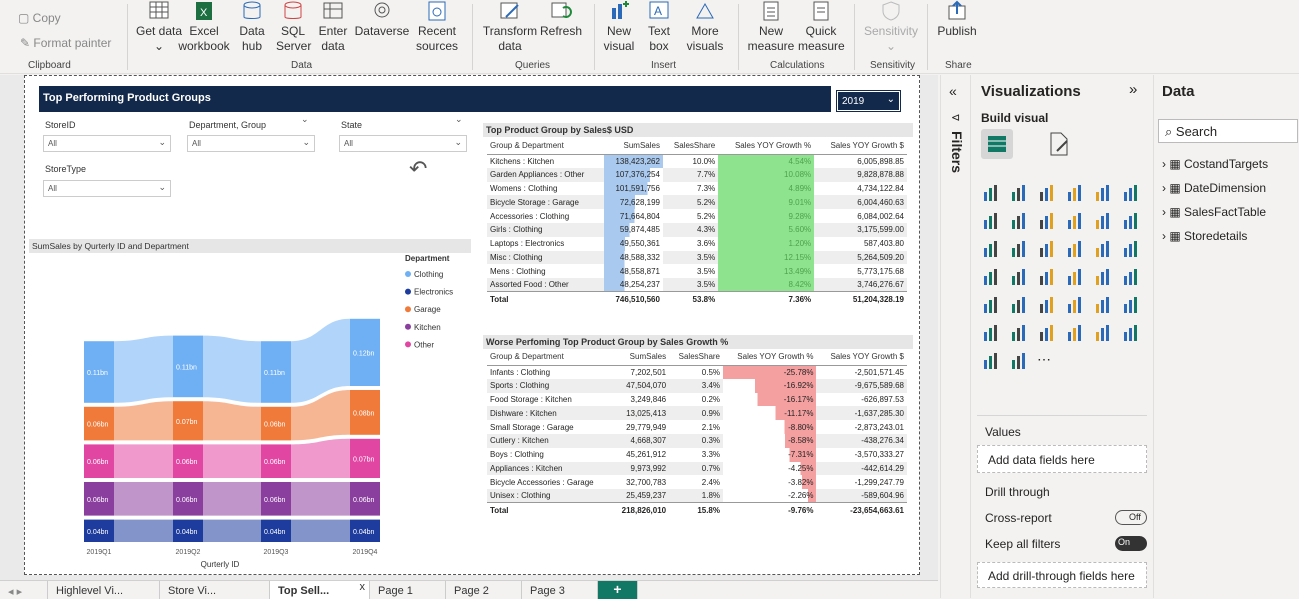 This screenshot has height=599, width=1299. Describe the element at coordinates (991, 221) in the screenshot. I see `line-icon` at that location.